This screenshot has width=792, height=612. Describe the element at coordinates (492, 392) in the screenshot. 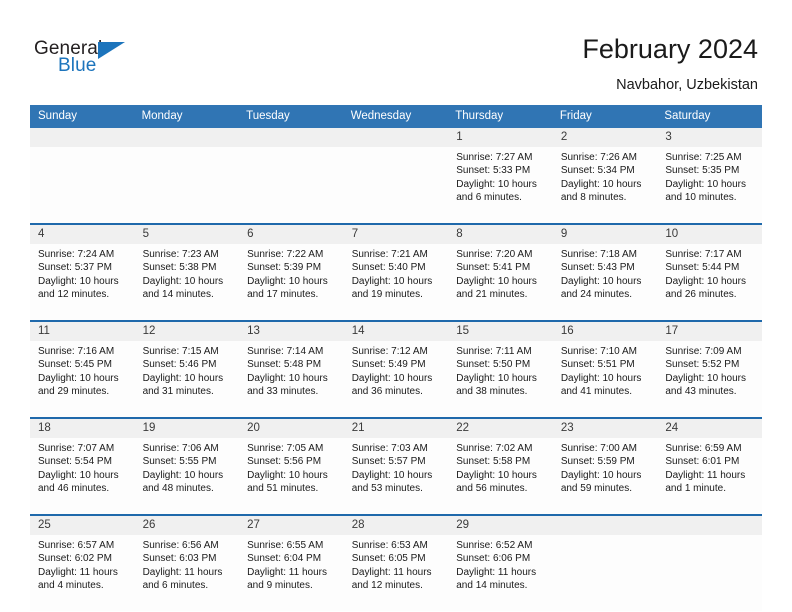

I see `daylight-text-2: and 38 minutes.` at that location.